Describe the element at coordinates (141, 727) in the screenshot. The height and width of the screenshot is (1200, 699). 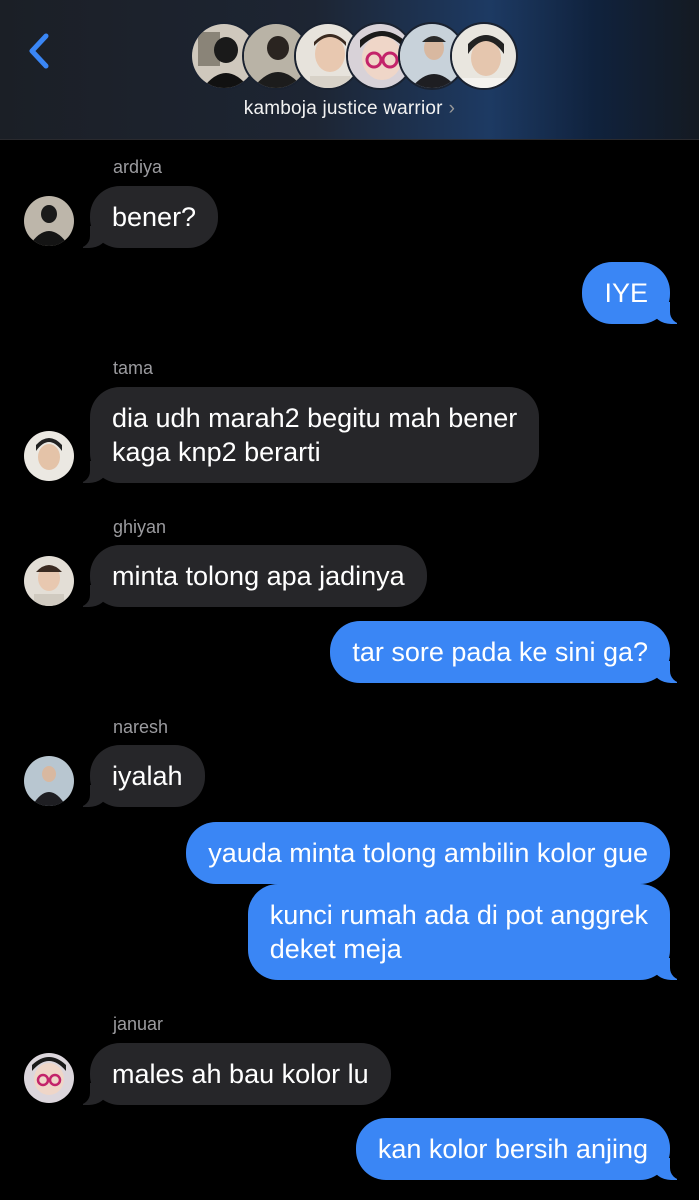
I see `sender-name: naresh` at that location.